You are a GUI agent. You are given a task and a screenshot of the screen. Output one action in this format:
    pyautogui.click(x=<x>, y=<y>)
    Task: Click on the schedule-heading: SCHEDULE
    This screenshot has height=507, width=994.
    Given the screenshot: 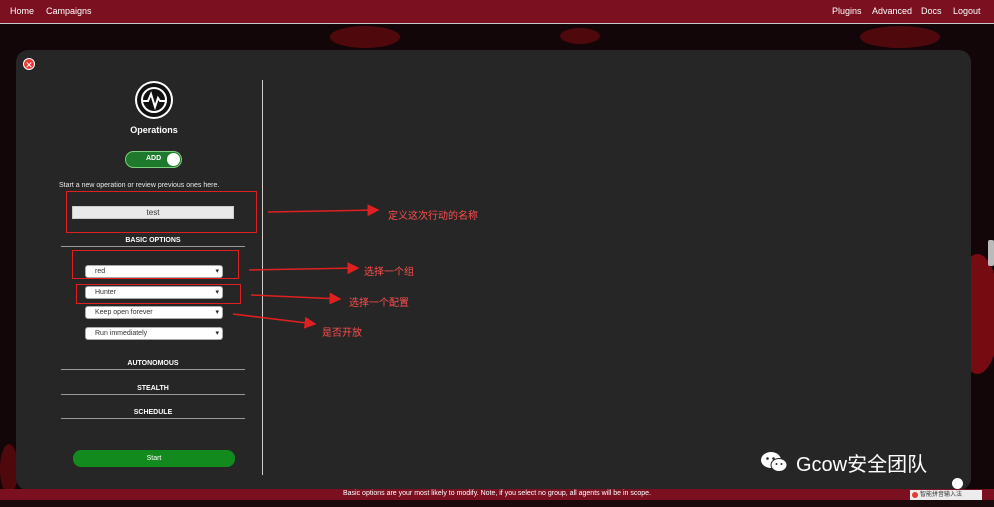 What is the action you would take?
    pyautogui.click(x=153, y=412)
    